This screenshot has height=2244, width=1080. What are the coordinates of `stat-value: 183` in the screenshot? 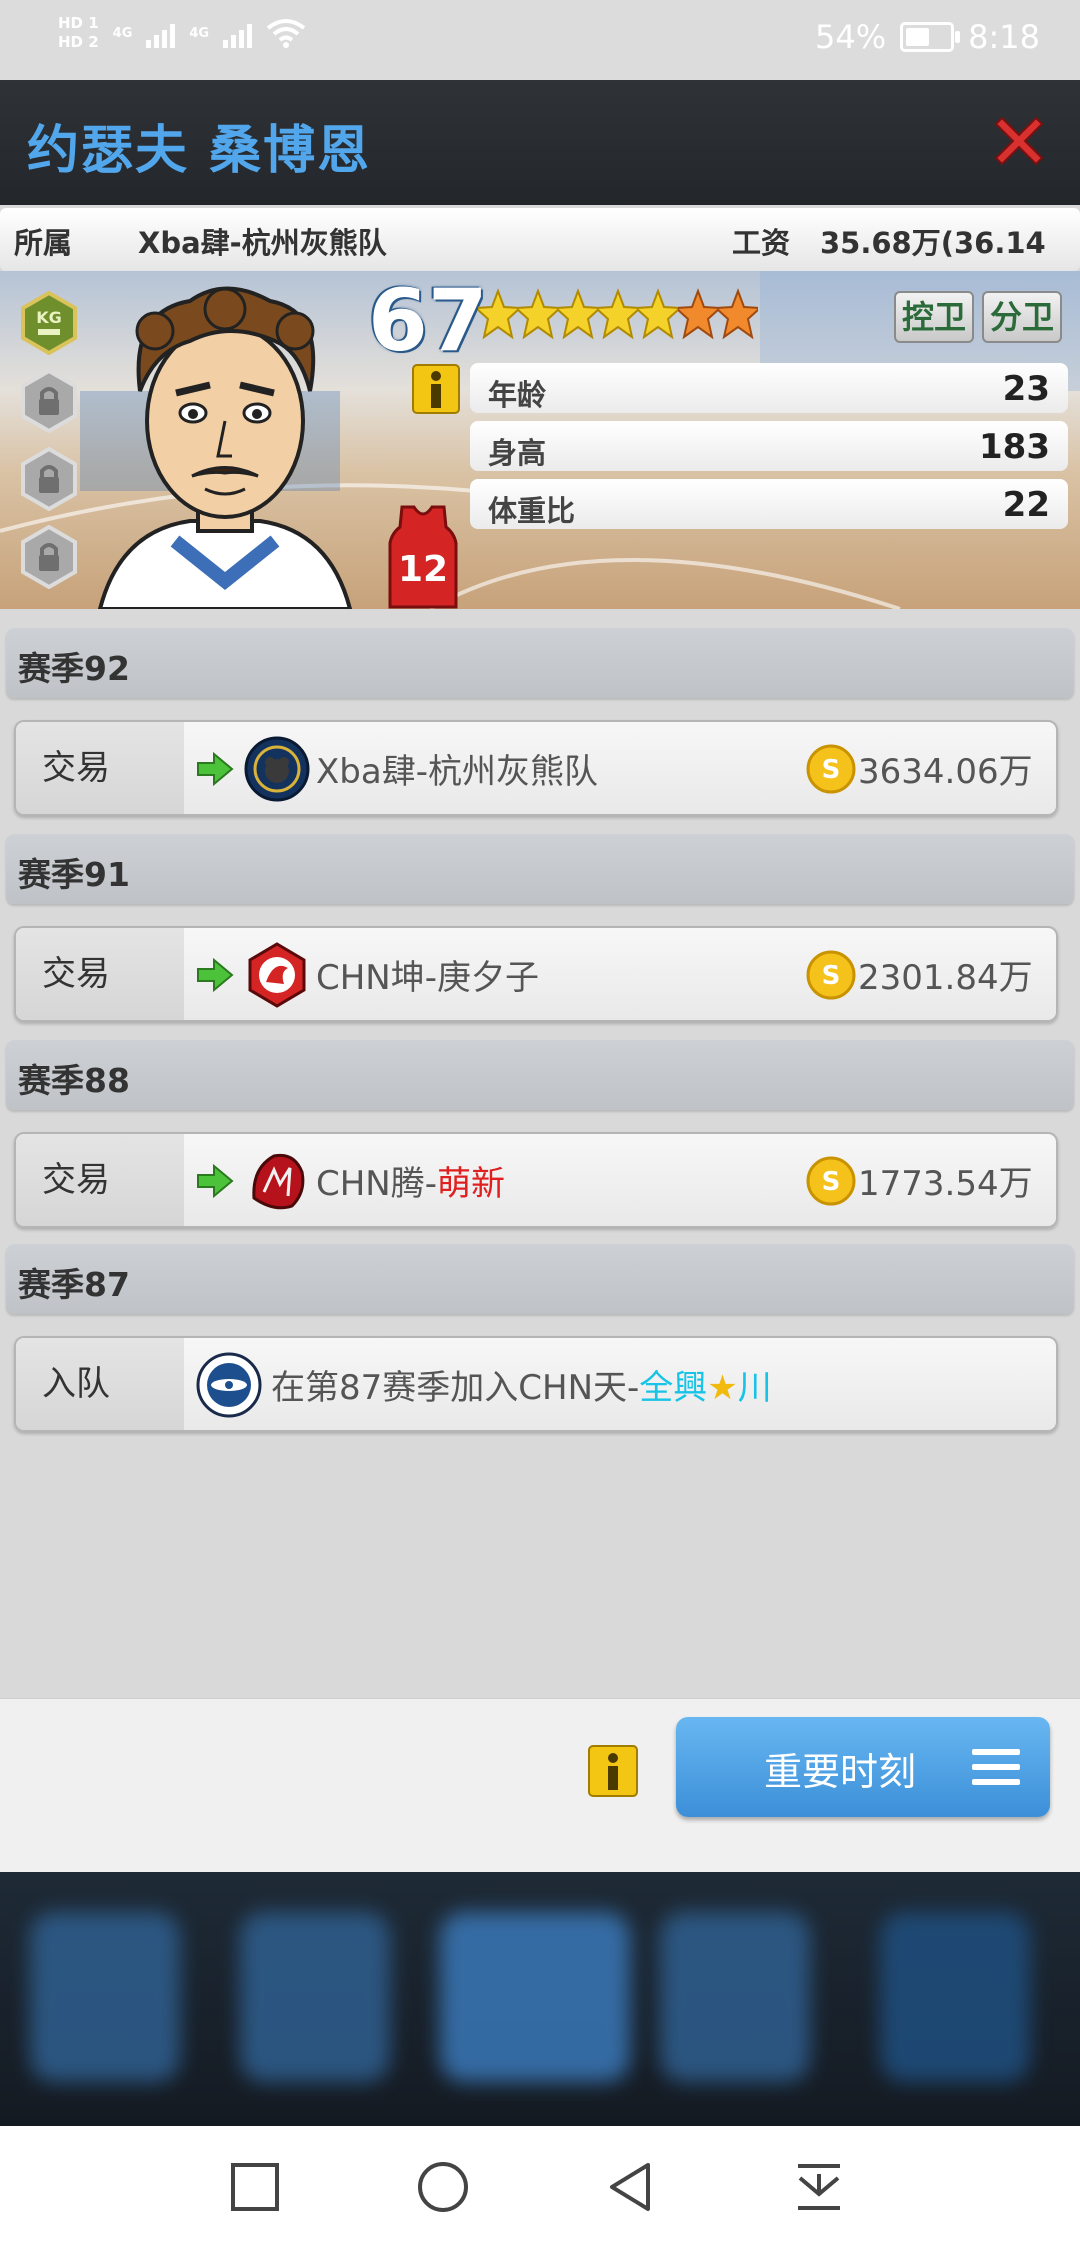 It's located at (1014, 447).